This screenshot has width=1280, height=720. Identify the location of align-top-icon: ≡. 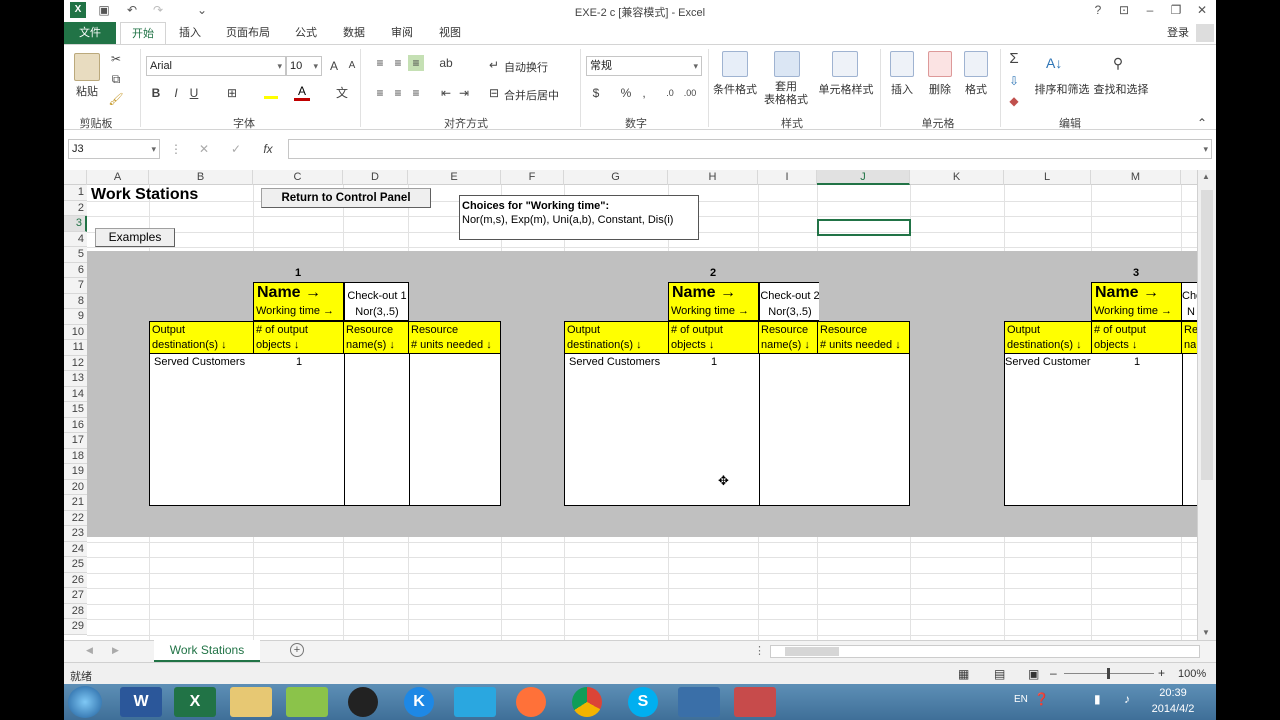
(380, 63).